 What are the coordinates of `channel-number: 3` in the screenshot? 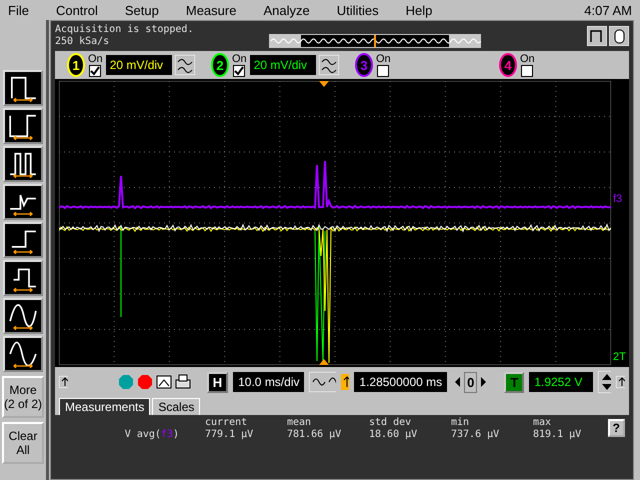 It's located at (364, 65).